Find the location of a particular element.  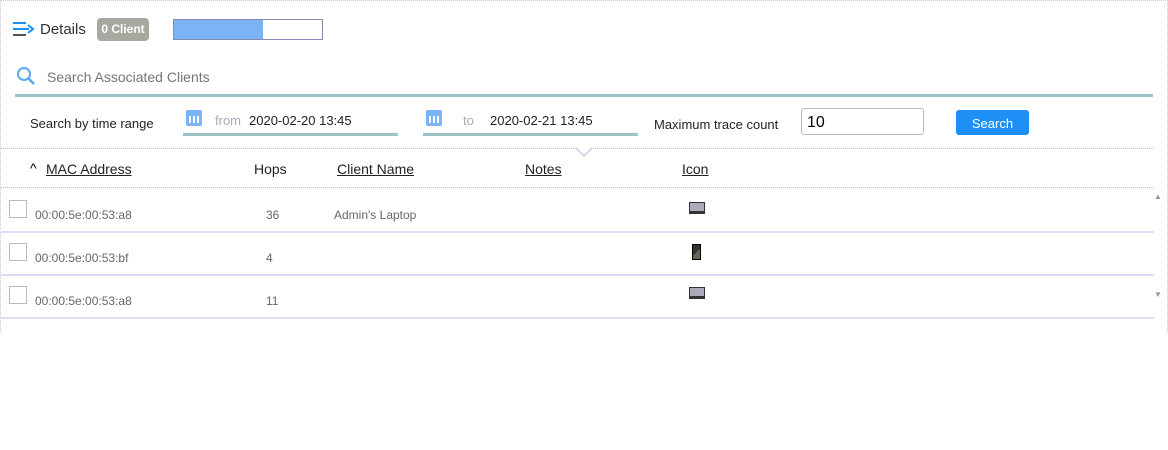

max-trace-input: 10 is located at coordinates (862, 121).